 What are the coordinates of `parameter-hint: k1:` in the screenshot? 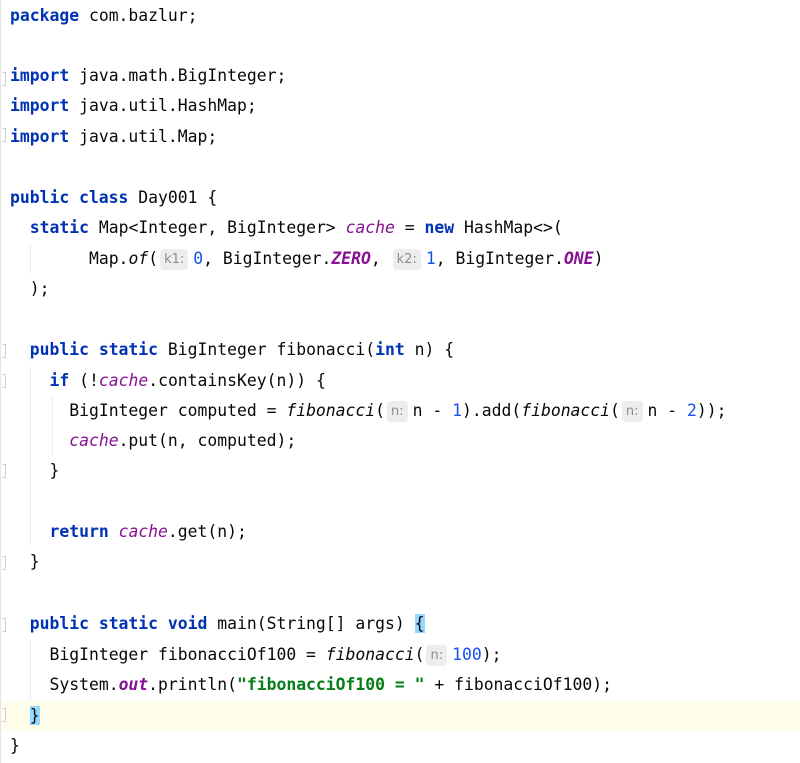 It's located at (174, 259).